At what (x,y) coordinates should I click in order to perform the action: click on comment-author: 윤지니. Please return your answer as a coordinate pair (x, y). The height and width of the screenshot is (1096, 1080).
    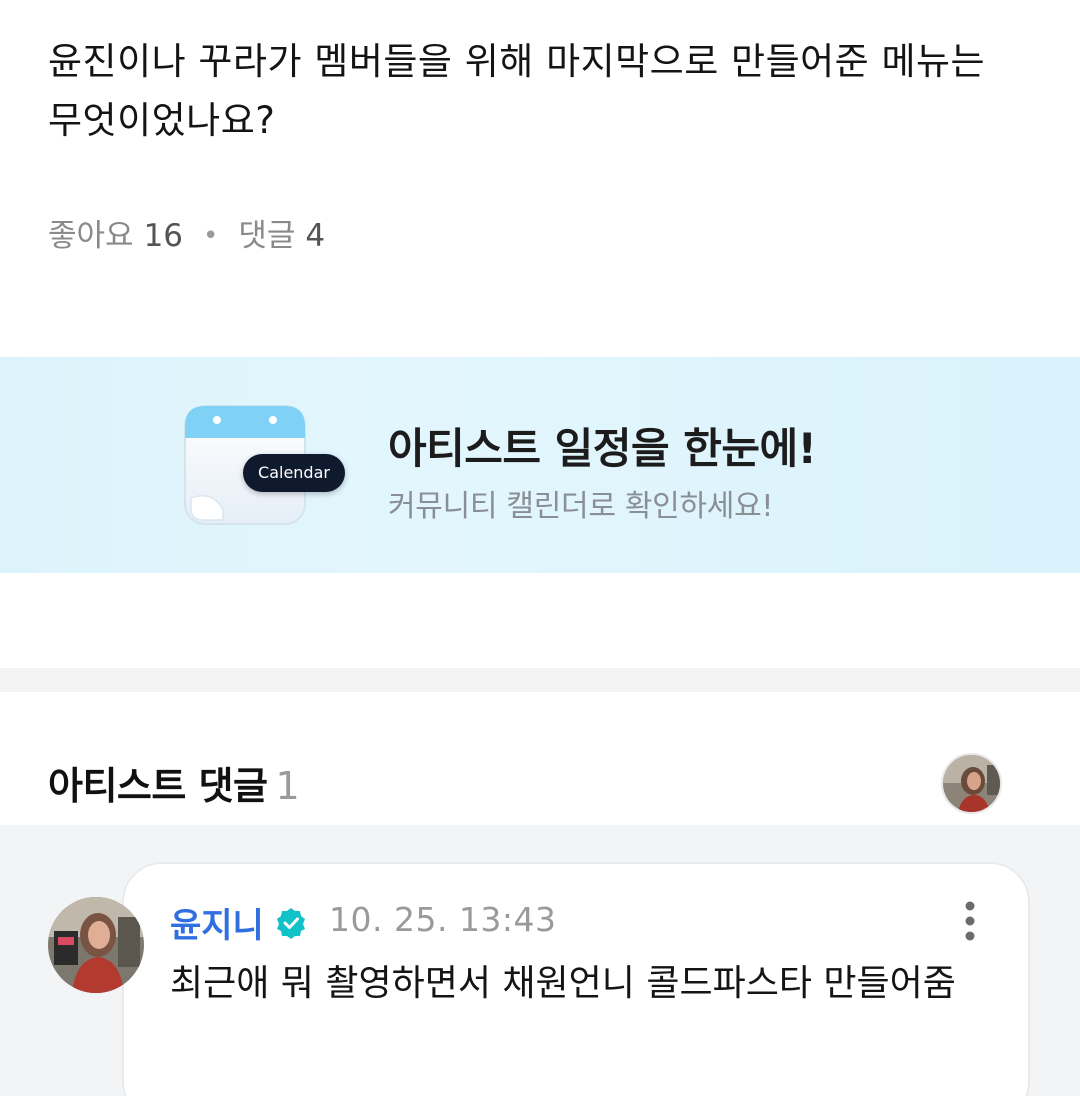
    Looking at the image, I should click on (239, 922).